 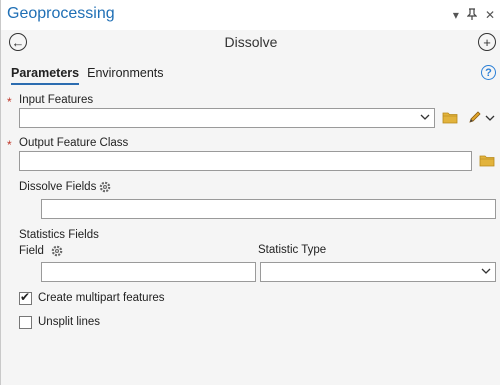 I want to click on create-multipart-checkbox: ✔, so click(x=25, y=297).